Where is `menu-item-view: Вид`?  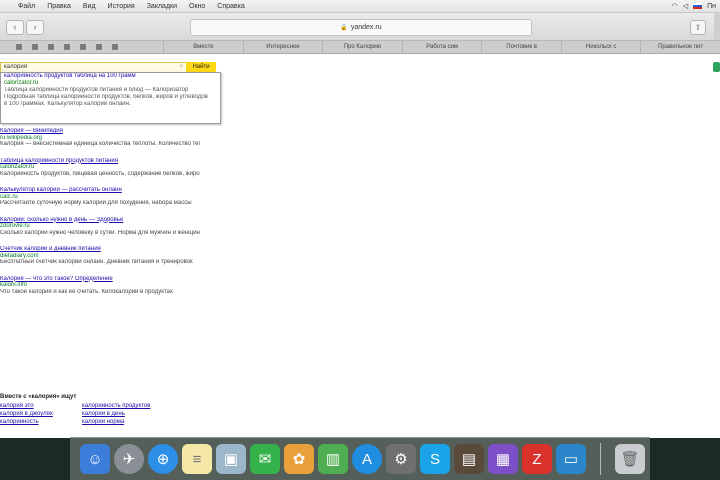 menu-item-view: Вид is located at coordinates (89, 6).